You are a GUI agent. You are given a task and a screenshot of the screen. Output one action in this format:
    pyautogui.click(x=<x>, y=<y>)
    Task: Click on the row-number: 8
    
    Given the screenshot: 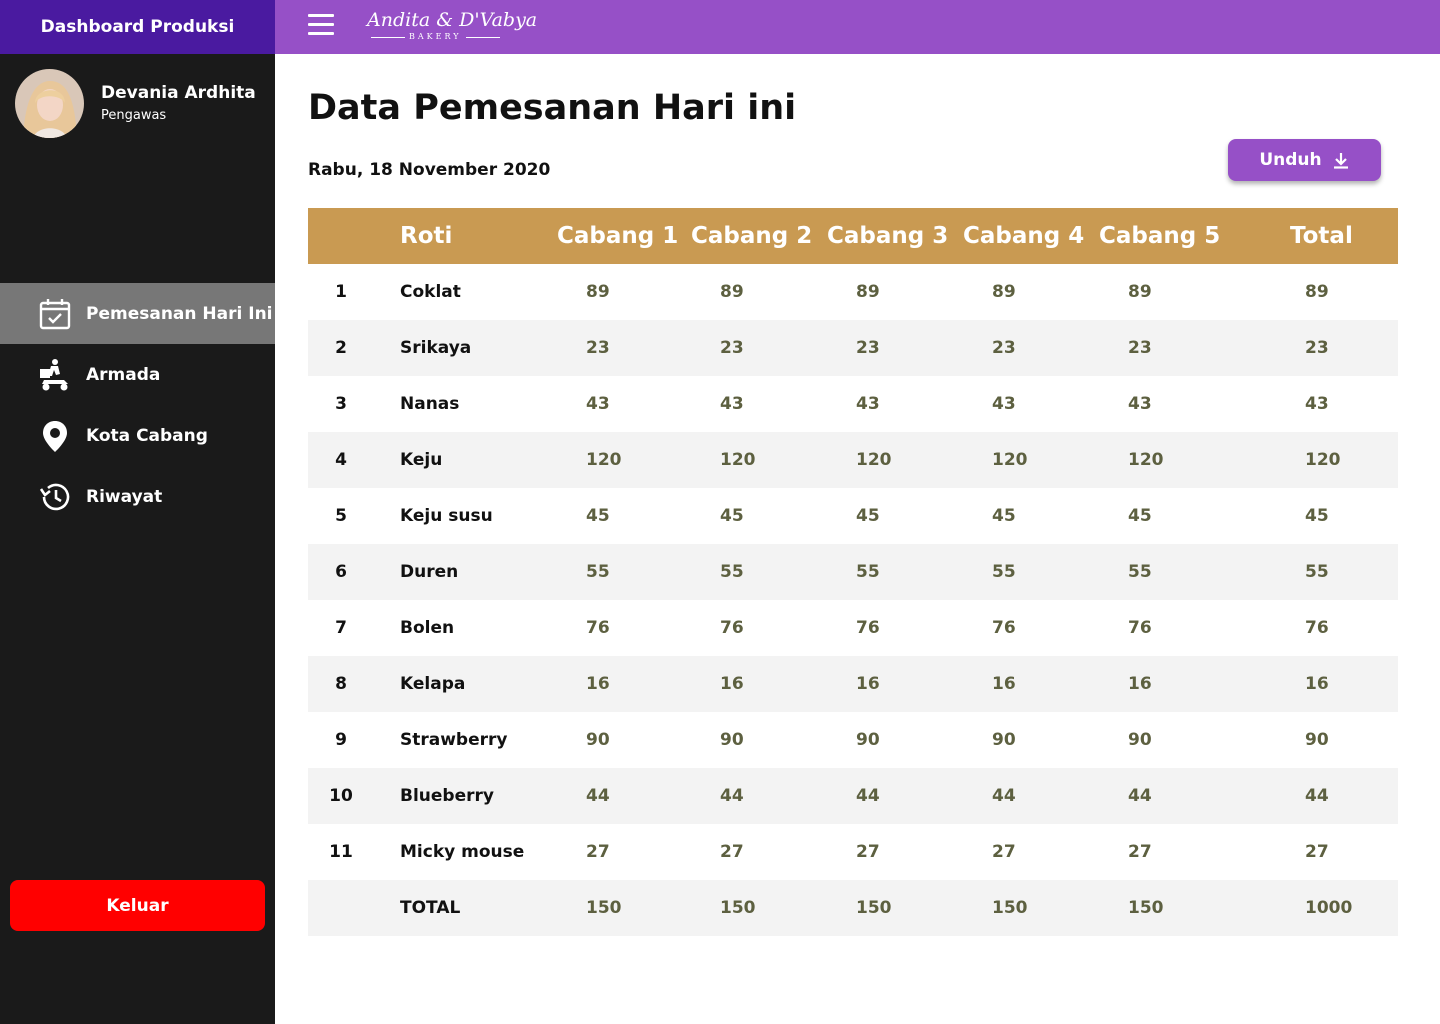 What is the action you would take?
    pyautogui.click(x=341, y=684)
    